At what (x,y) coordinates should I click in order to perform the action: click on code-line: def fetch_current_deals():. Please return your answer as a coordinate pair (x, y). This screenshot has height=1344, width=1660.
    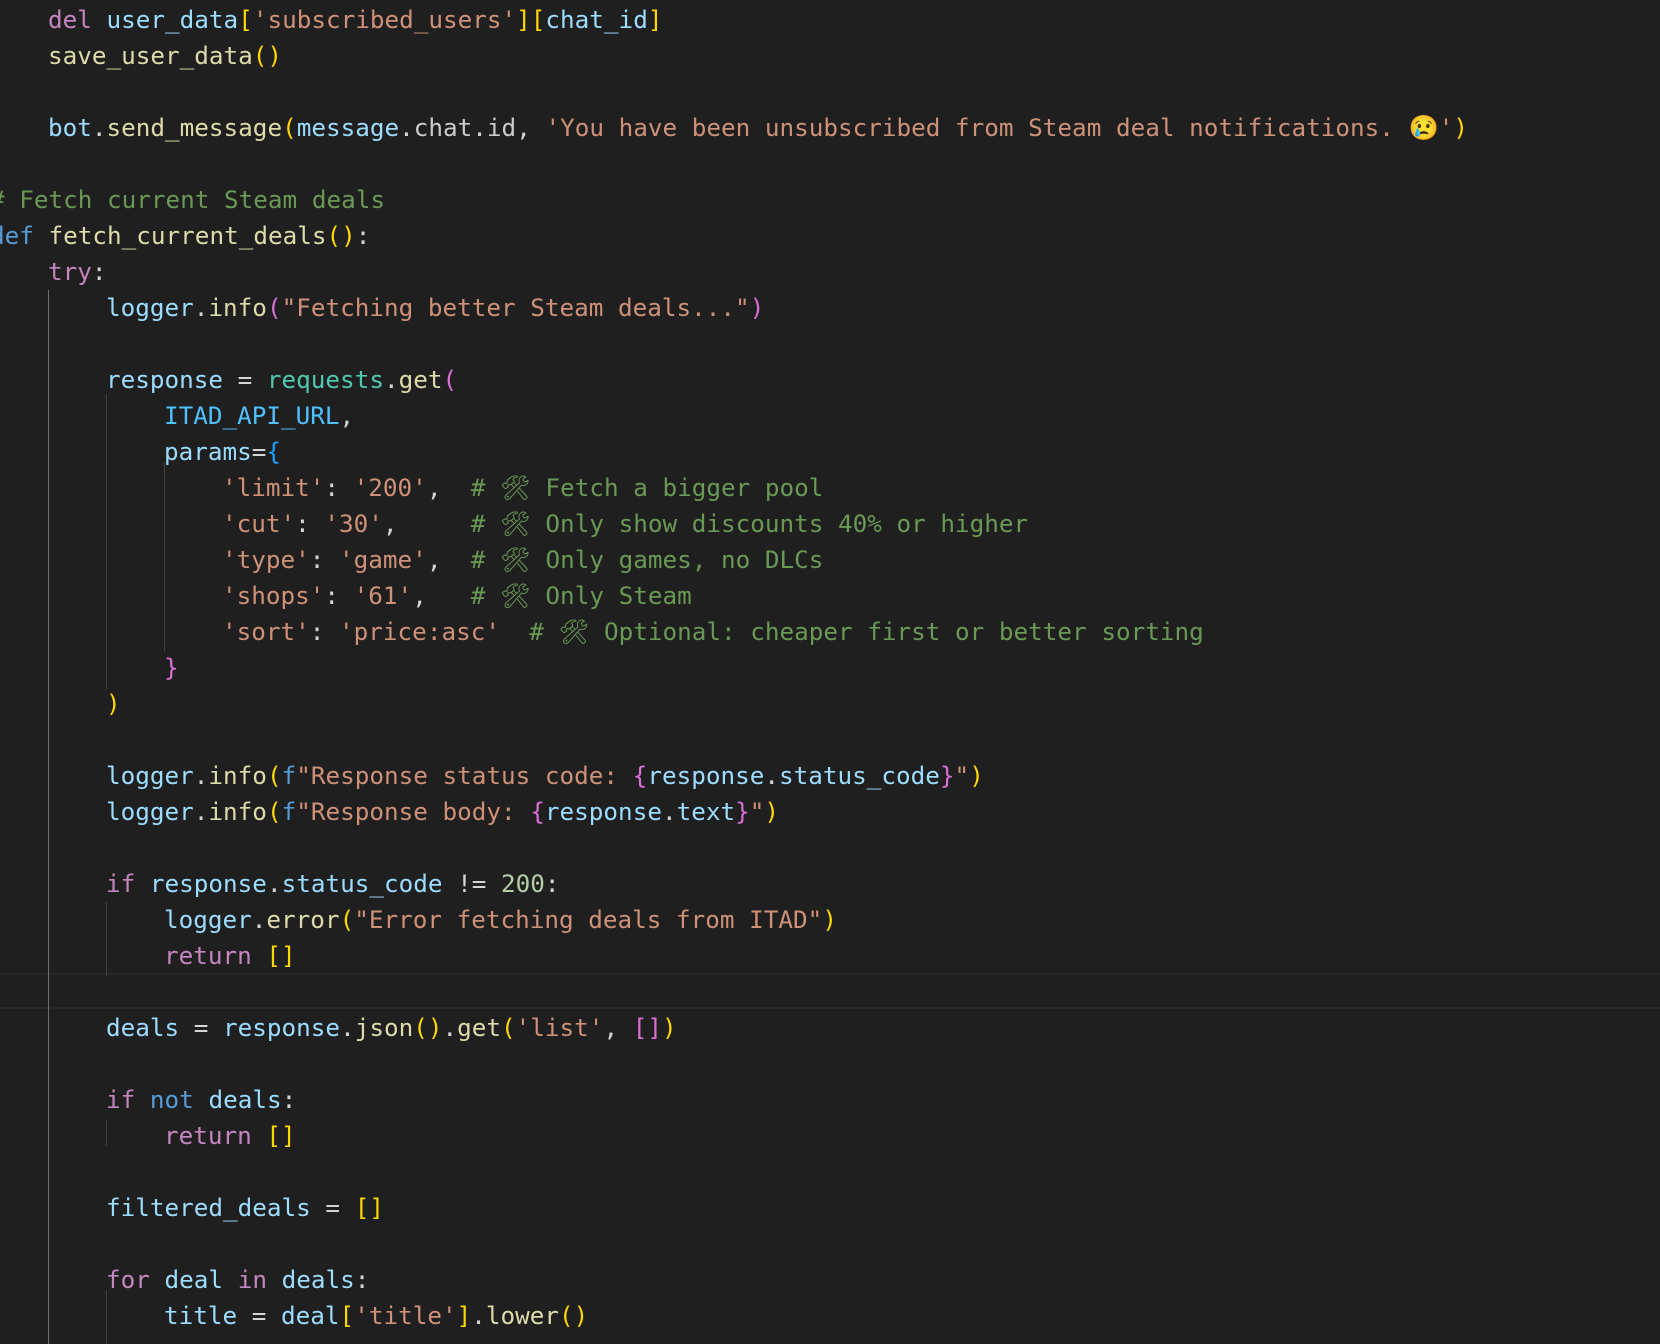
    Looking at the image, I should click on (185, 236).